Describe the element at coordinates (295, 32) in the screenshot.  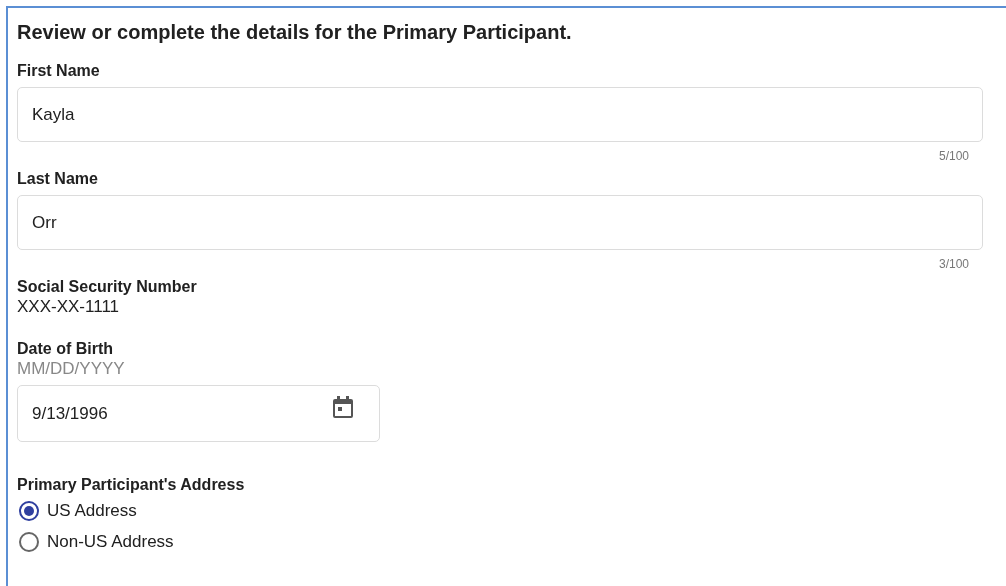
I see `form-heading: Review or complete the details for the Primary Participant.` at that location.